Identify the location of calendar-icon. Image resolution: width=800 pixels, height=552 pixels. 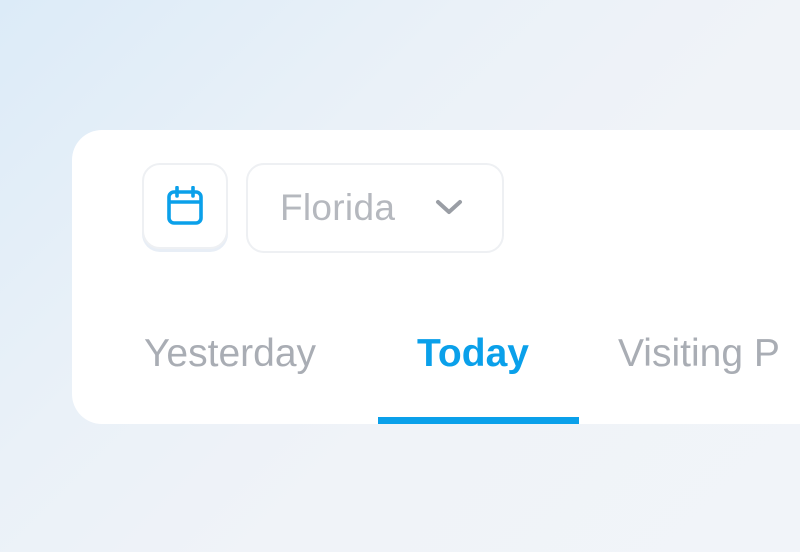
(185, 206).